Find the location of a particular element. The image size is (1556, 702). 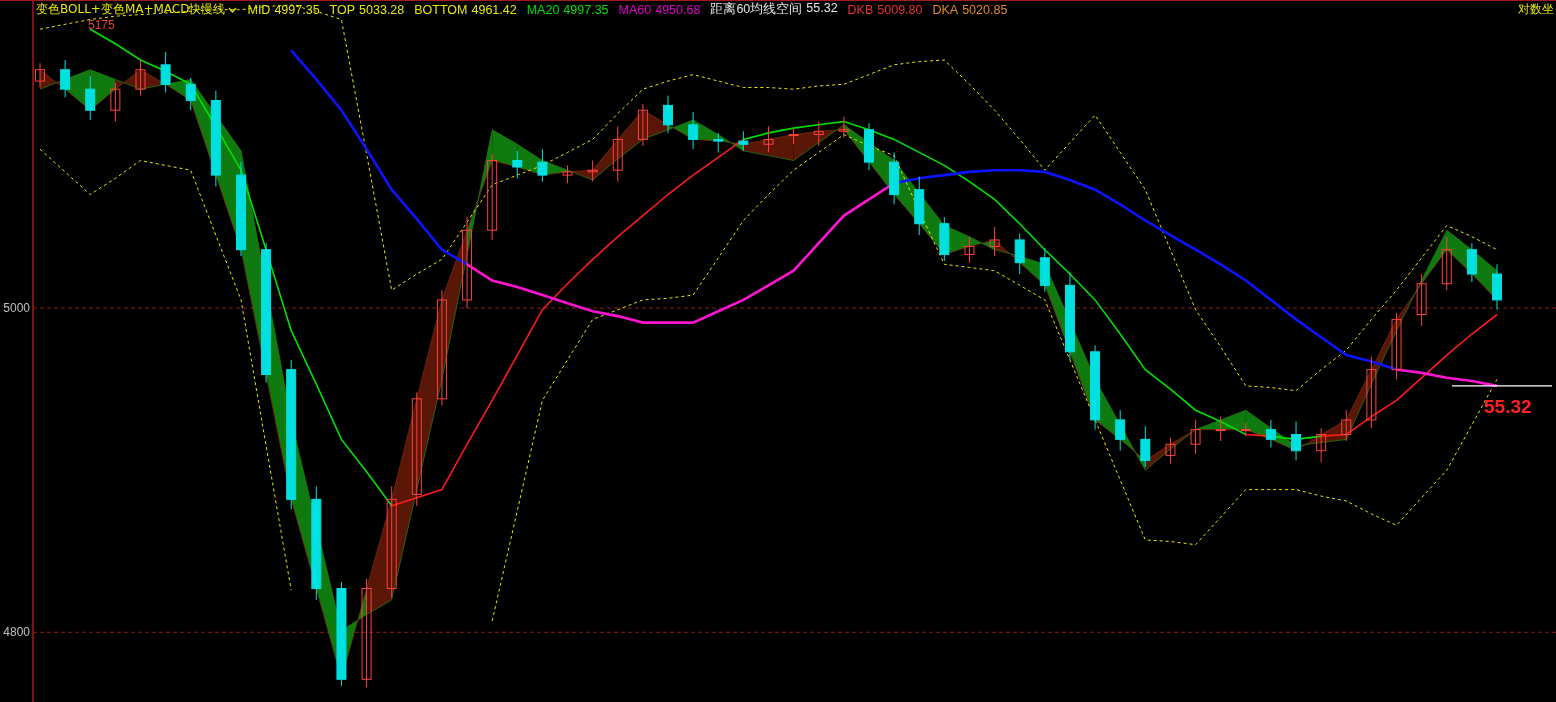

readout-value: 55.32 is located at coordinates (822, 9).